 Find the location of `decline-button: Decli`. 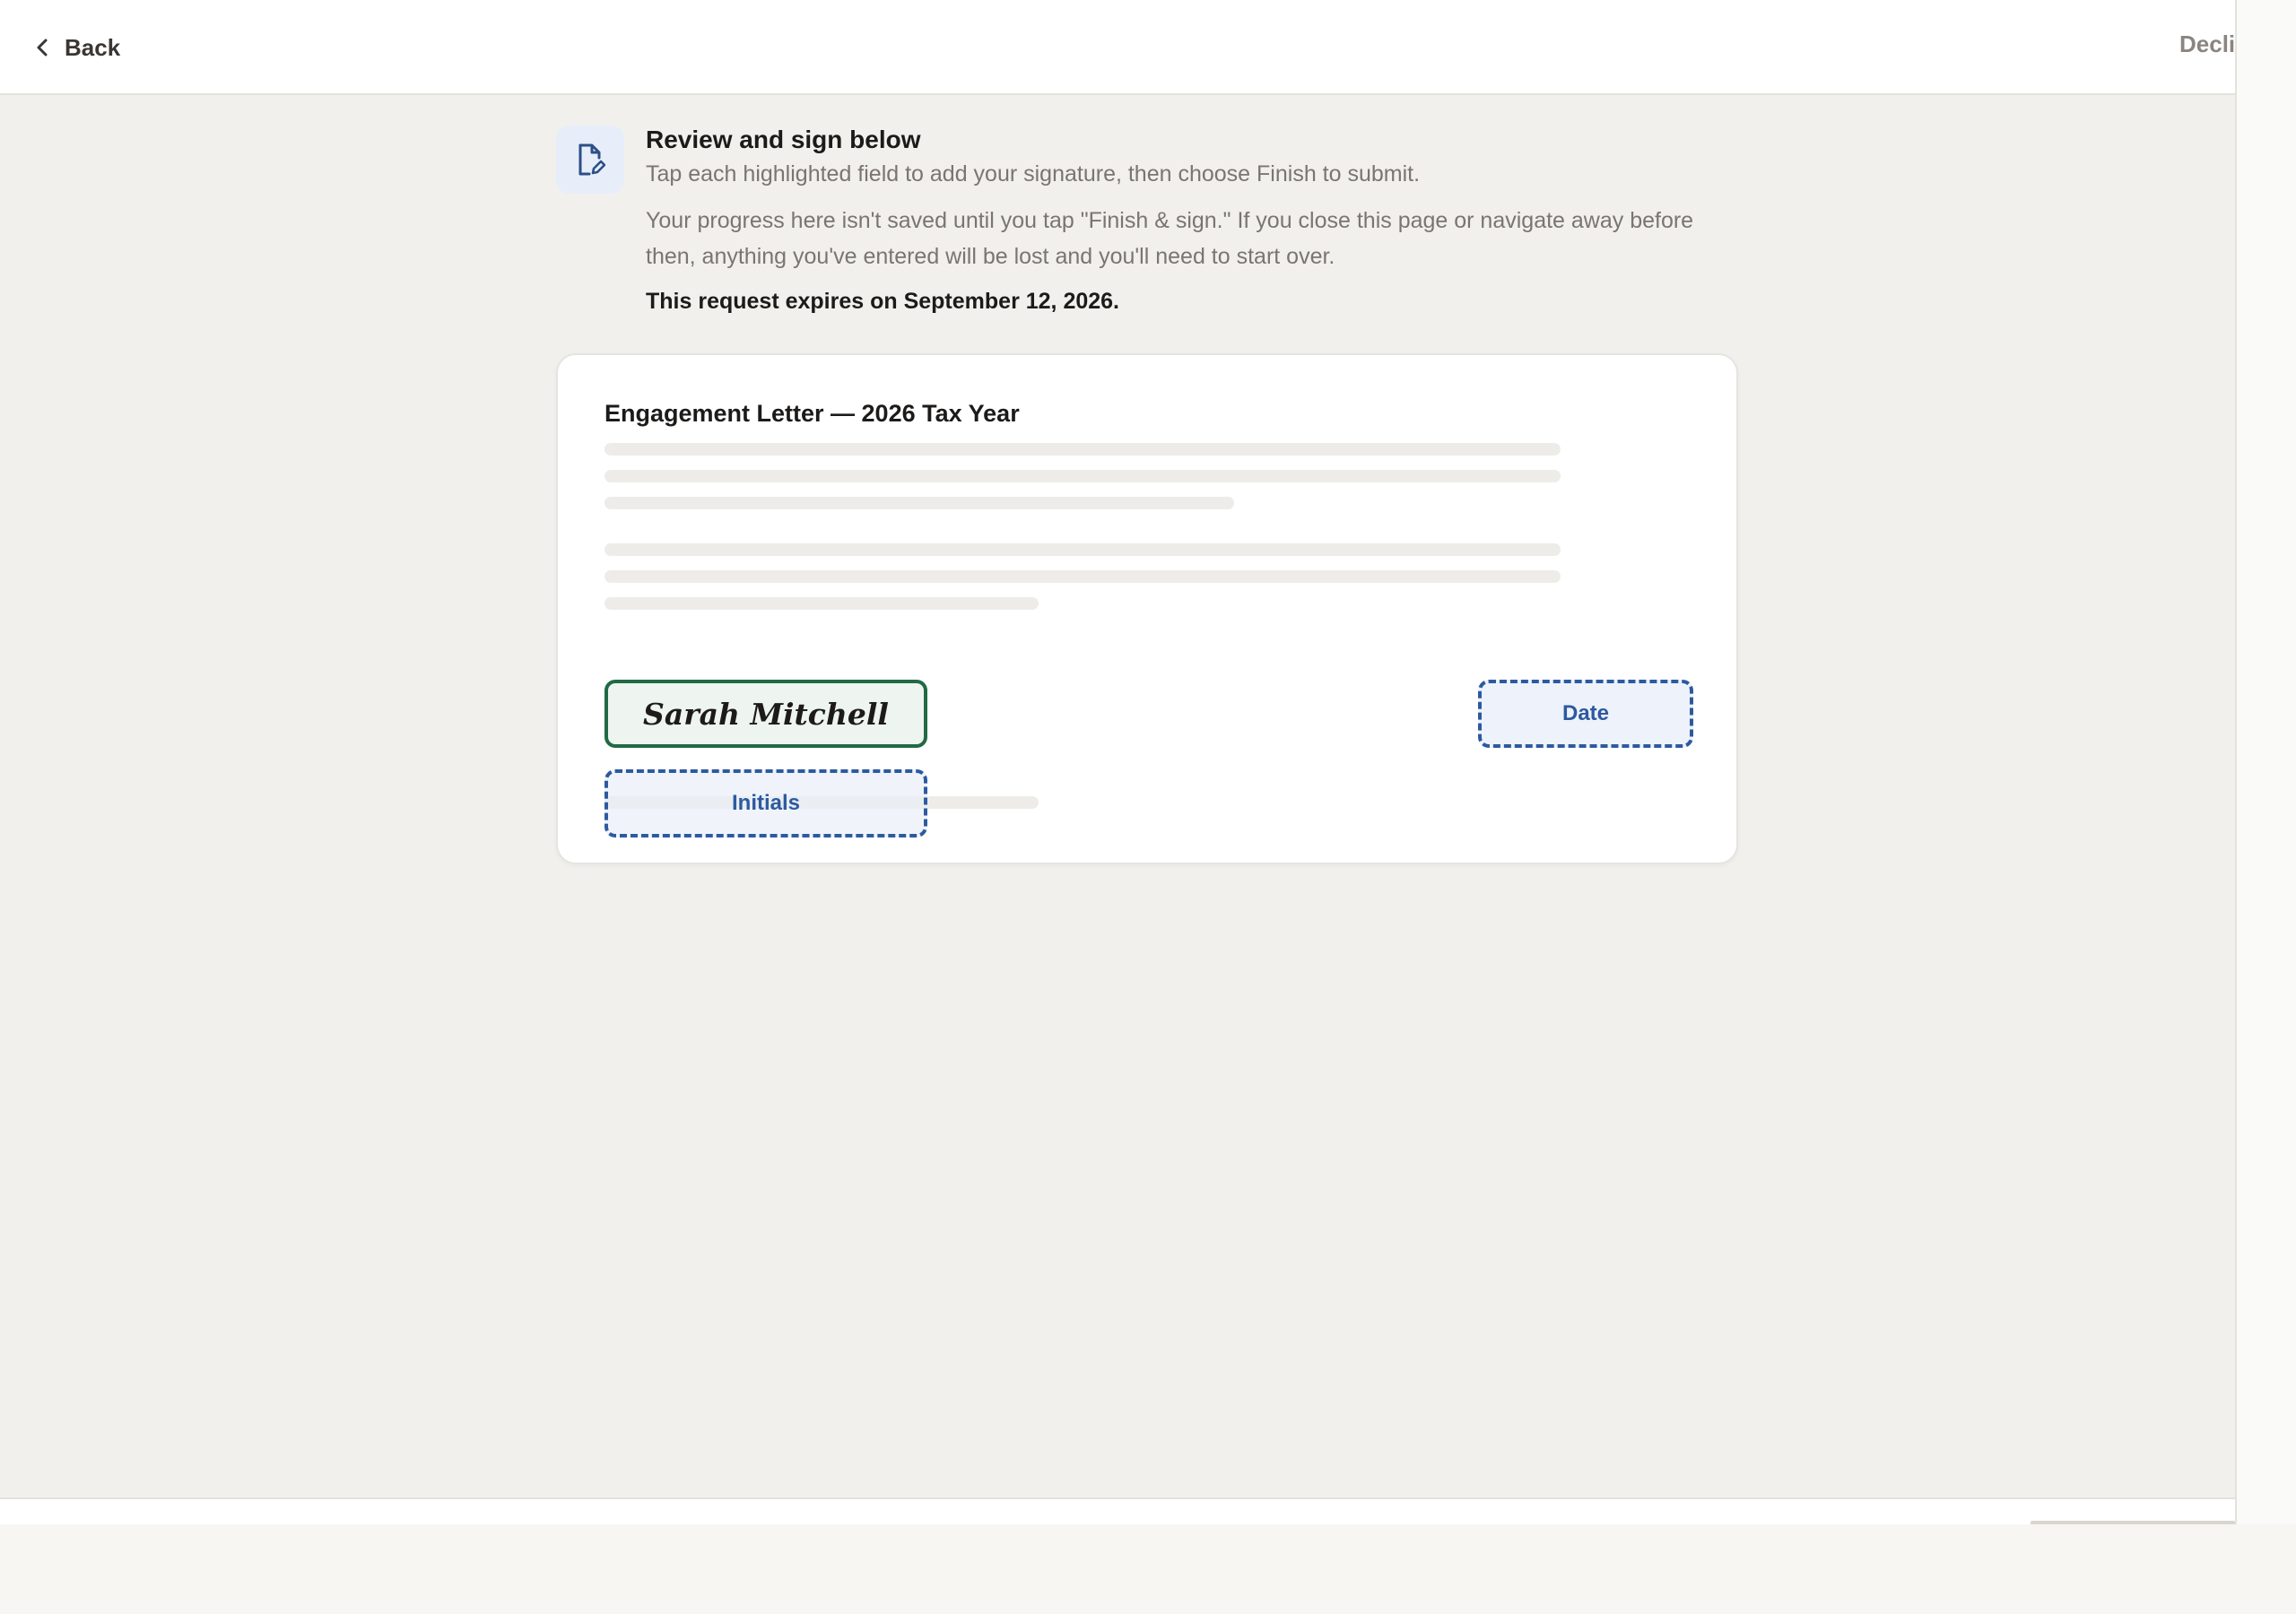

decline-button: Decli is located at coordinates (2207, 48).